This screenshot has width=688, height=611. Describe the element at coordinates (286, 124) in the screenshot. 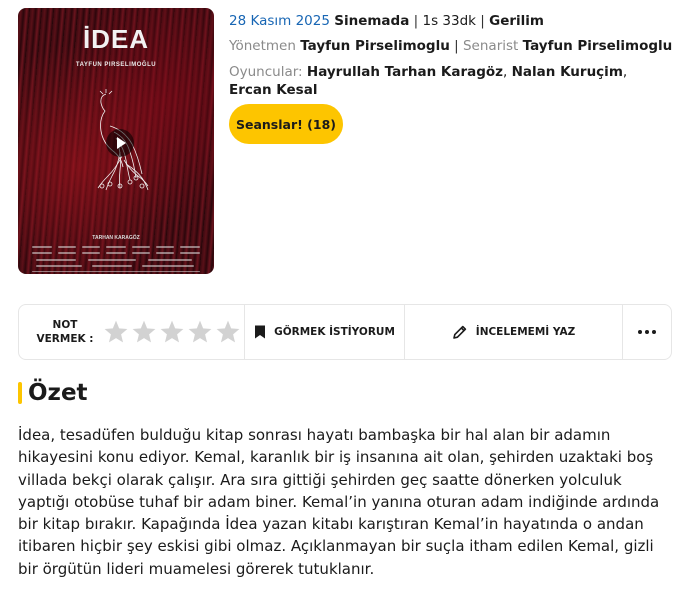

I see `sessions-button: Seanslar! (18)` at that location.